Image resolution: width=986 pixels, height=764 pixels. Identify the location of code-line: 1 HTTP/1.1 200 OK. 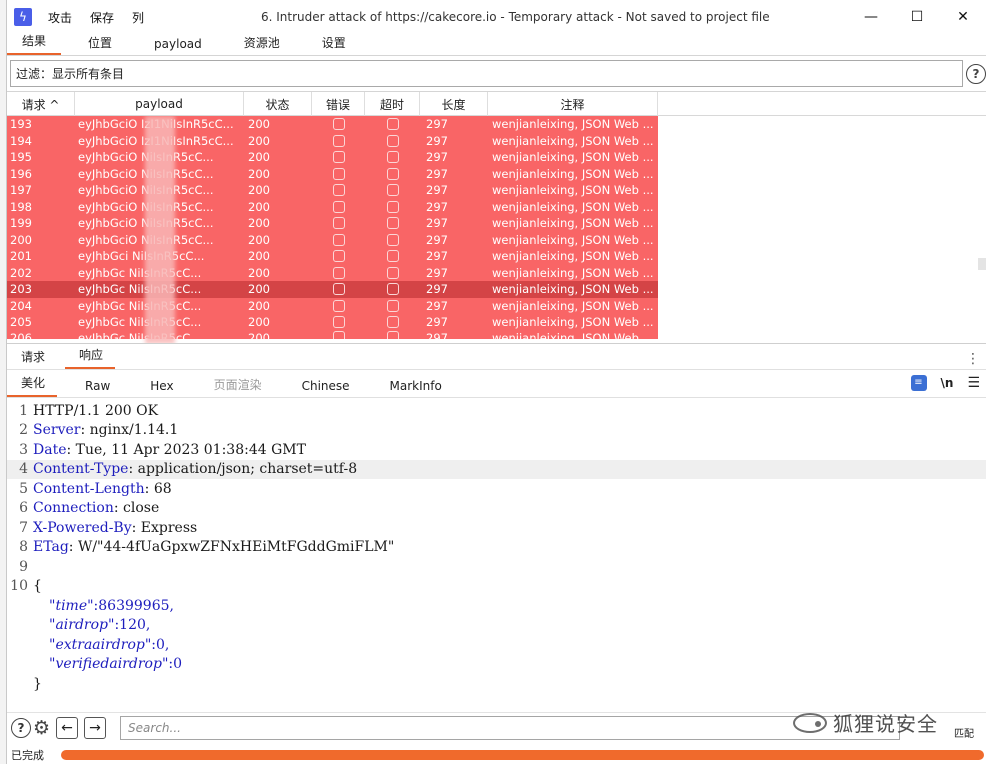
(496, 411).